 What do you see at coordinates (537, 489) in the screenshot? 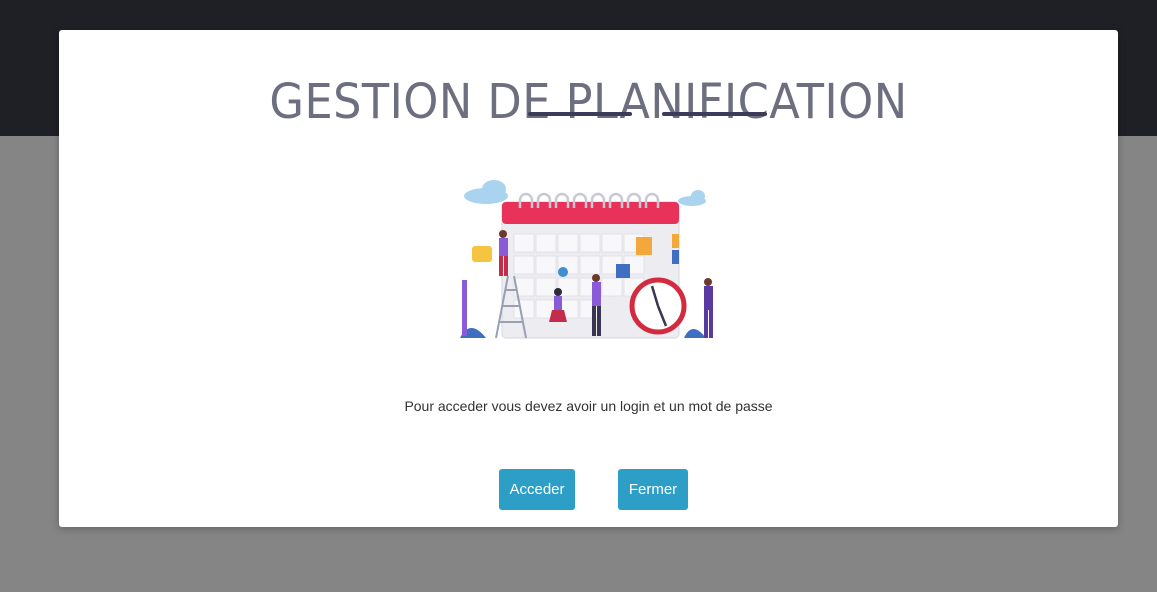
I see `acceder-button: Acceder` at bounding box center [537, 489].